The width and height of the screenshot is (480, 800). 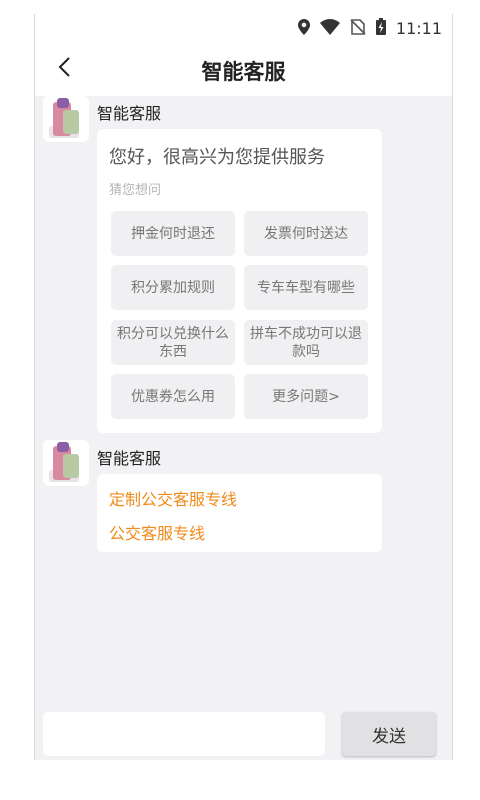 I want to click on battery-charging-icon, so click(x=380, y=28).